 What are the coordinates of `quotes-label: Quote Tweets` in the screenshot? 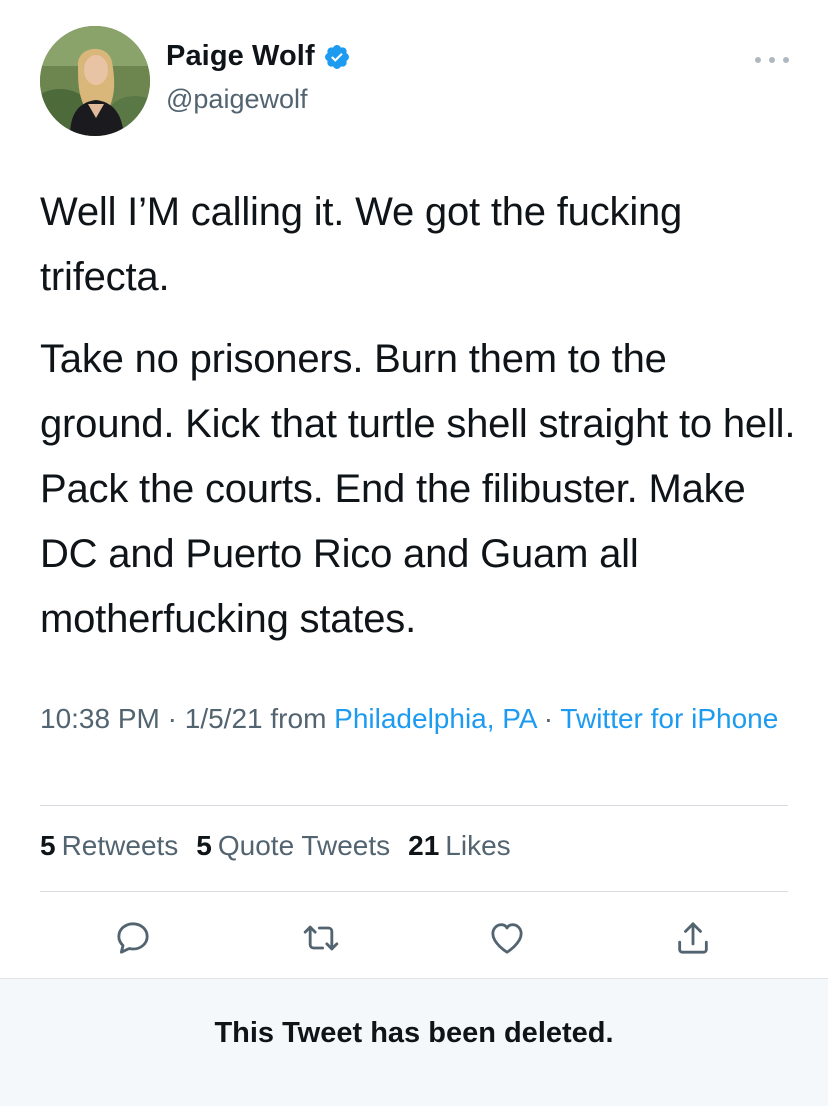 It's located at (304, 845).